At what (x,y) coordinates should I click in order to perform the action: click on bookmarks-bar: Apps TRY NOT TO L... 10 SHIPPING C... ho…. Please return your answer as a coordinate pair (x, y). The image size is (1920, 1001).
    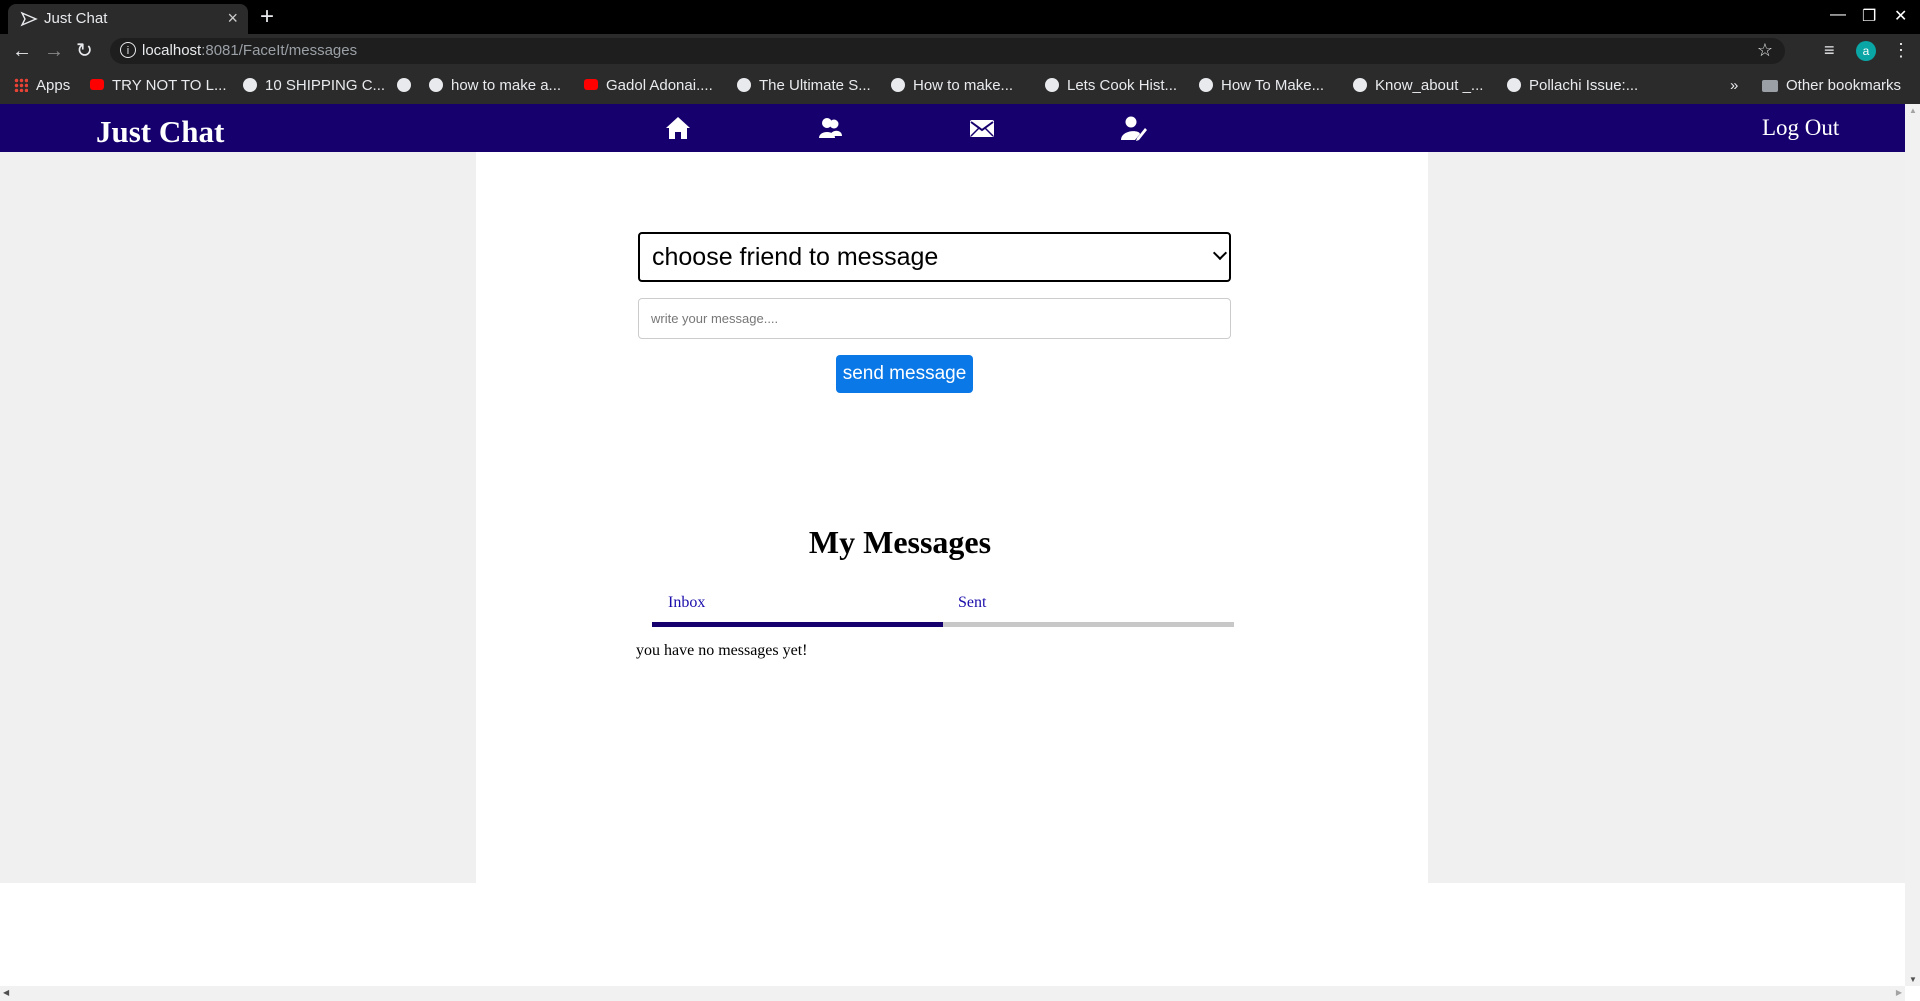
    Looking at the image, I should click on (960, 86).